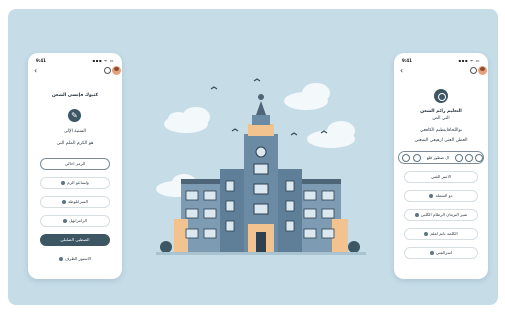 The image size is (505, 312). I want to click on screen-subtitle: الني الص, so click(441, 118).